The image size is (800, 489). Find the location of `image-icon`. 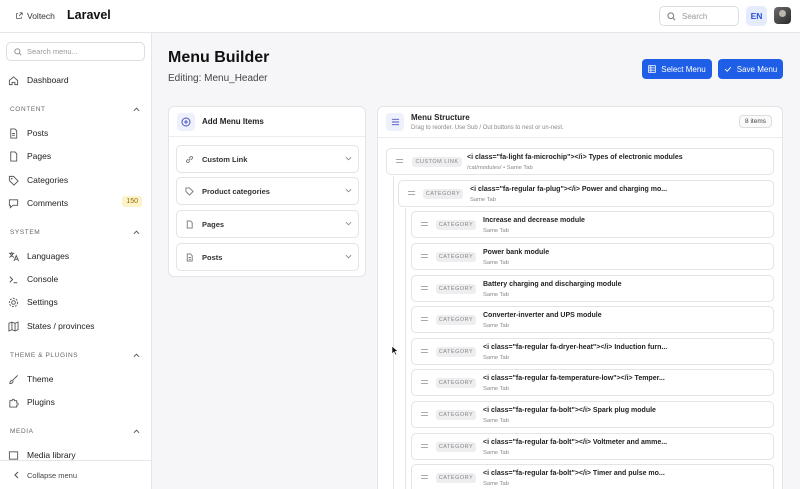

image-icon is located at coordinates (13, 455).